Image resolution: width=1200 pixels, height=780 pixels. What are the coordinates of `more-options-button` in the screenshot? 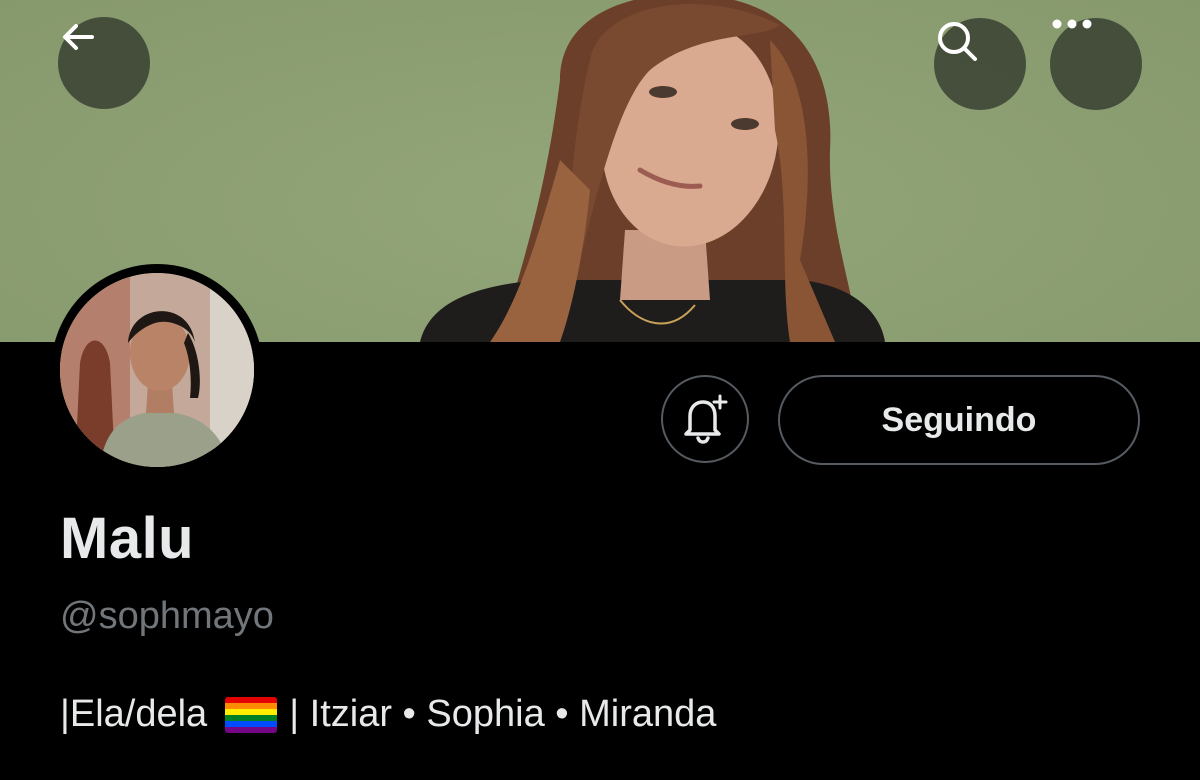 It's located at (1096, 64).